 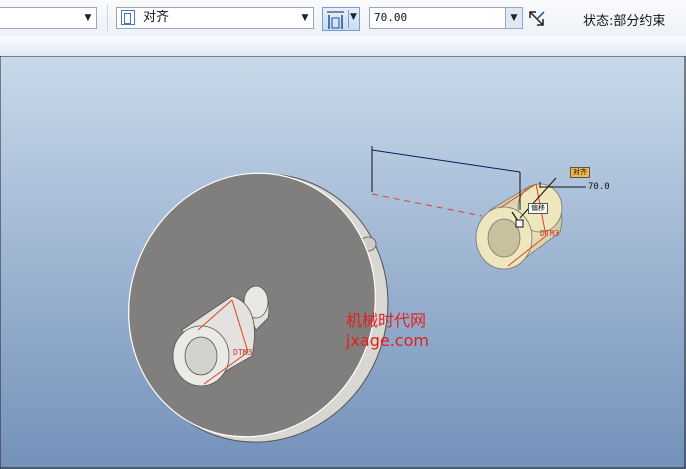 I want to click on offset-flip-icon, so click(x=335, y=20).